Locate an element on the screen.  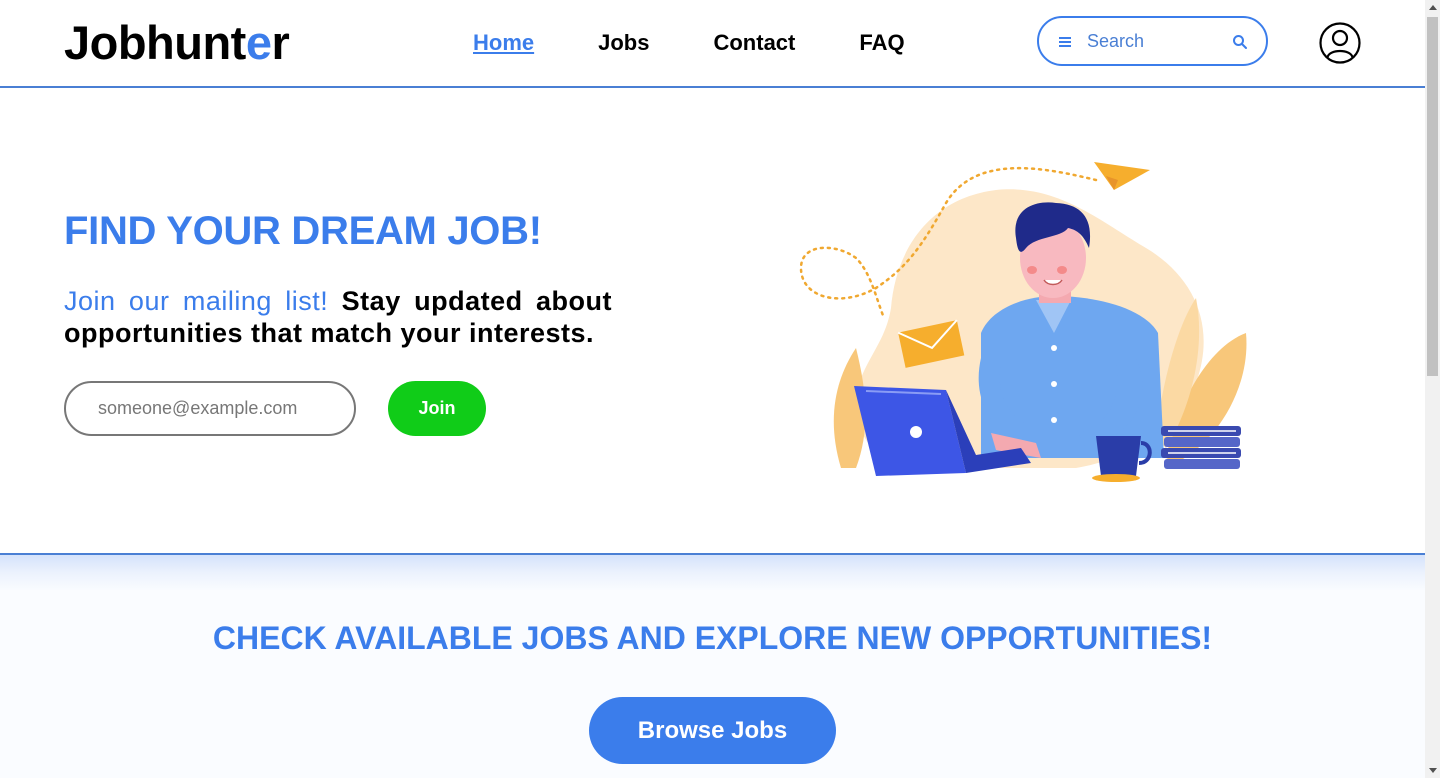
scrollbar is located at coordinates (1432, 389).